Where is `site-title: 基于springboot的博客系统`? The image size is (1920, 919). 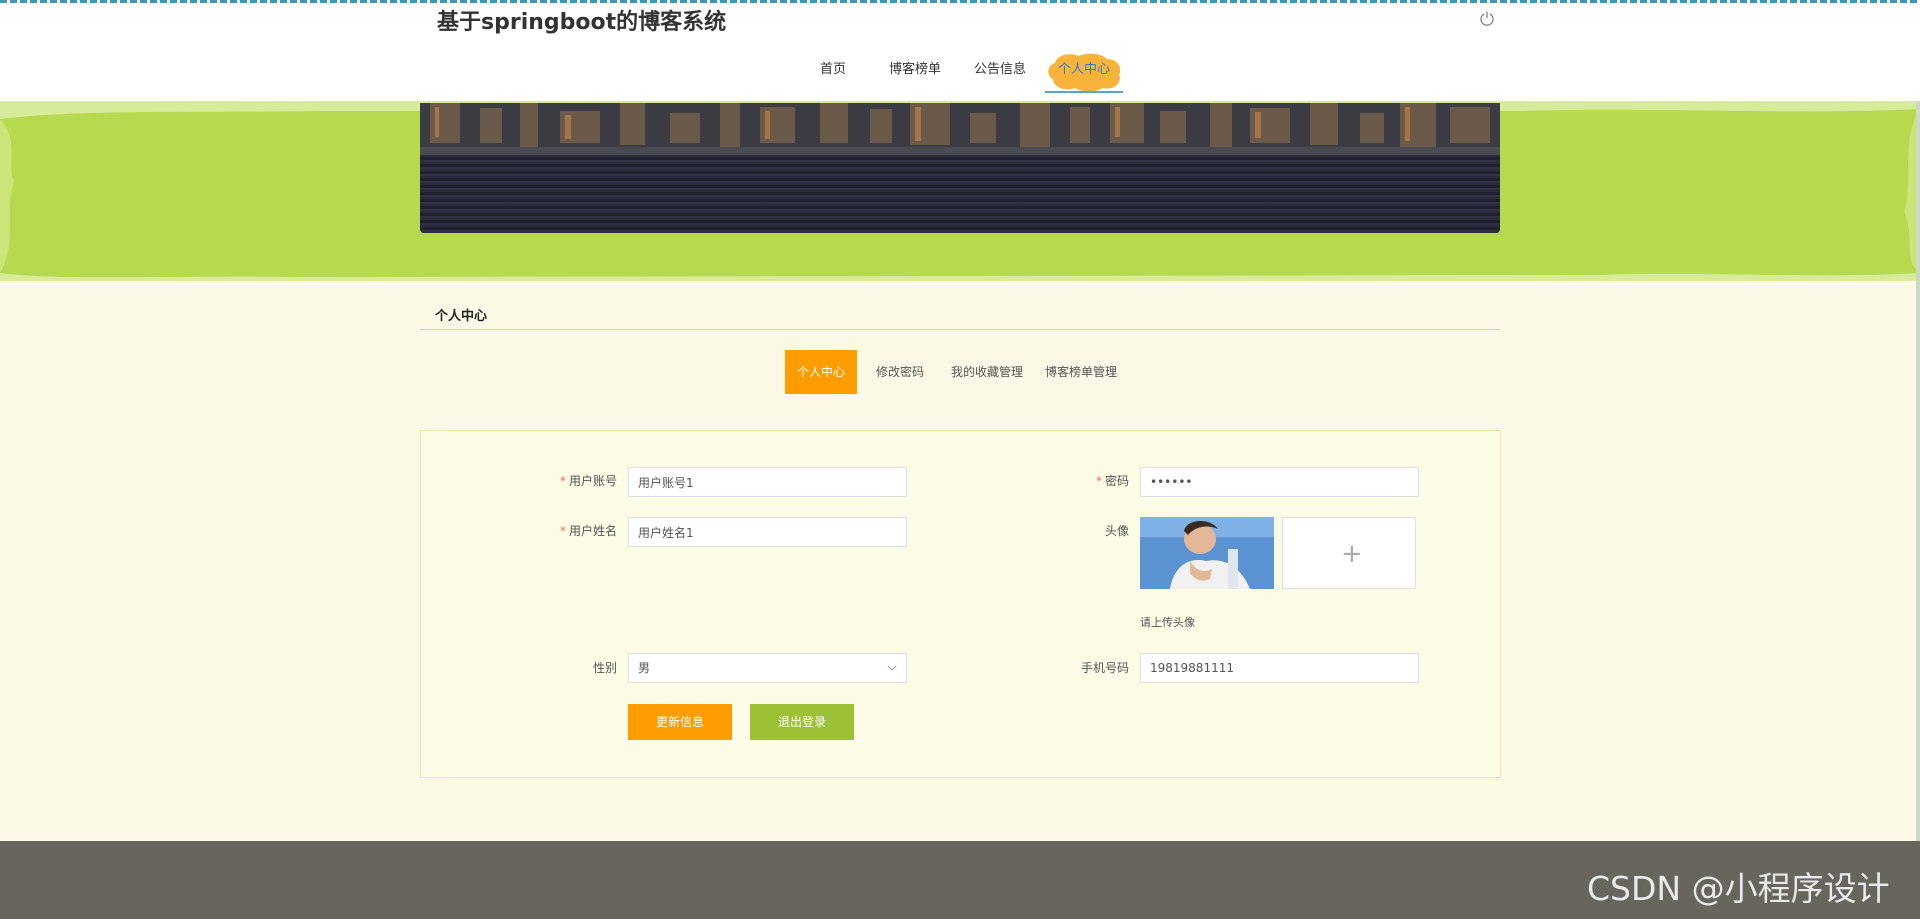
site-title: 基于springboot的博客系统 is located at coordinates (582, 22).